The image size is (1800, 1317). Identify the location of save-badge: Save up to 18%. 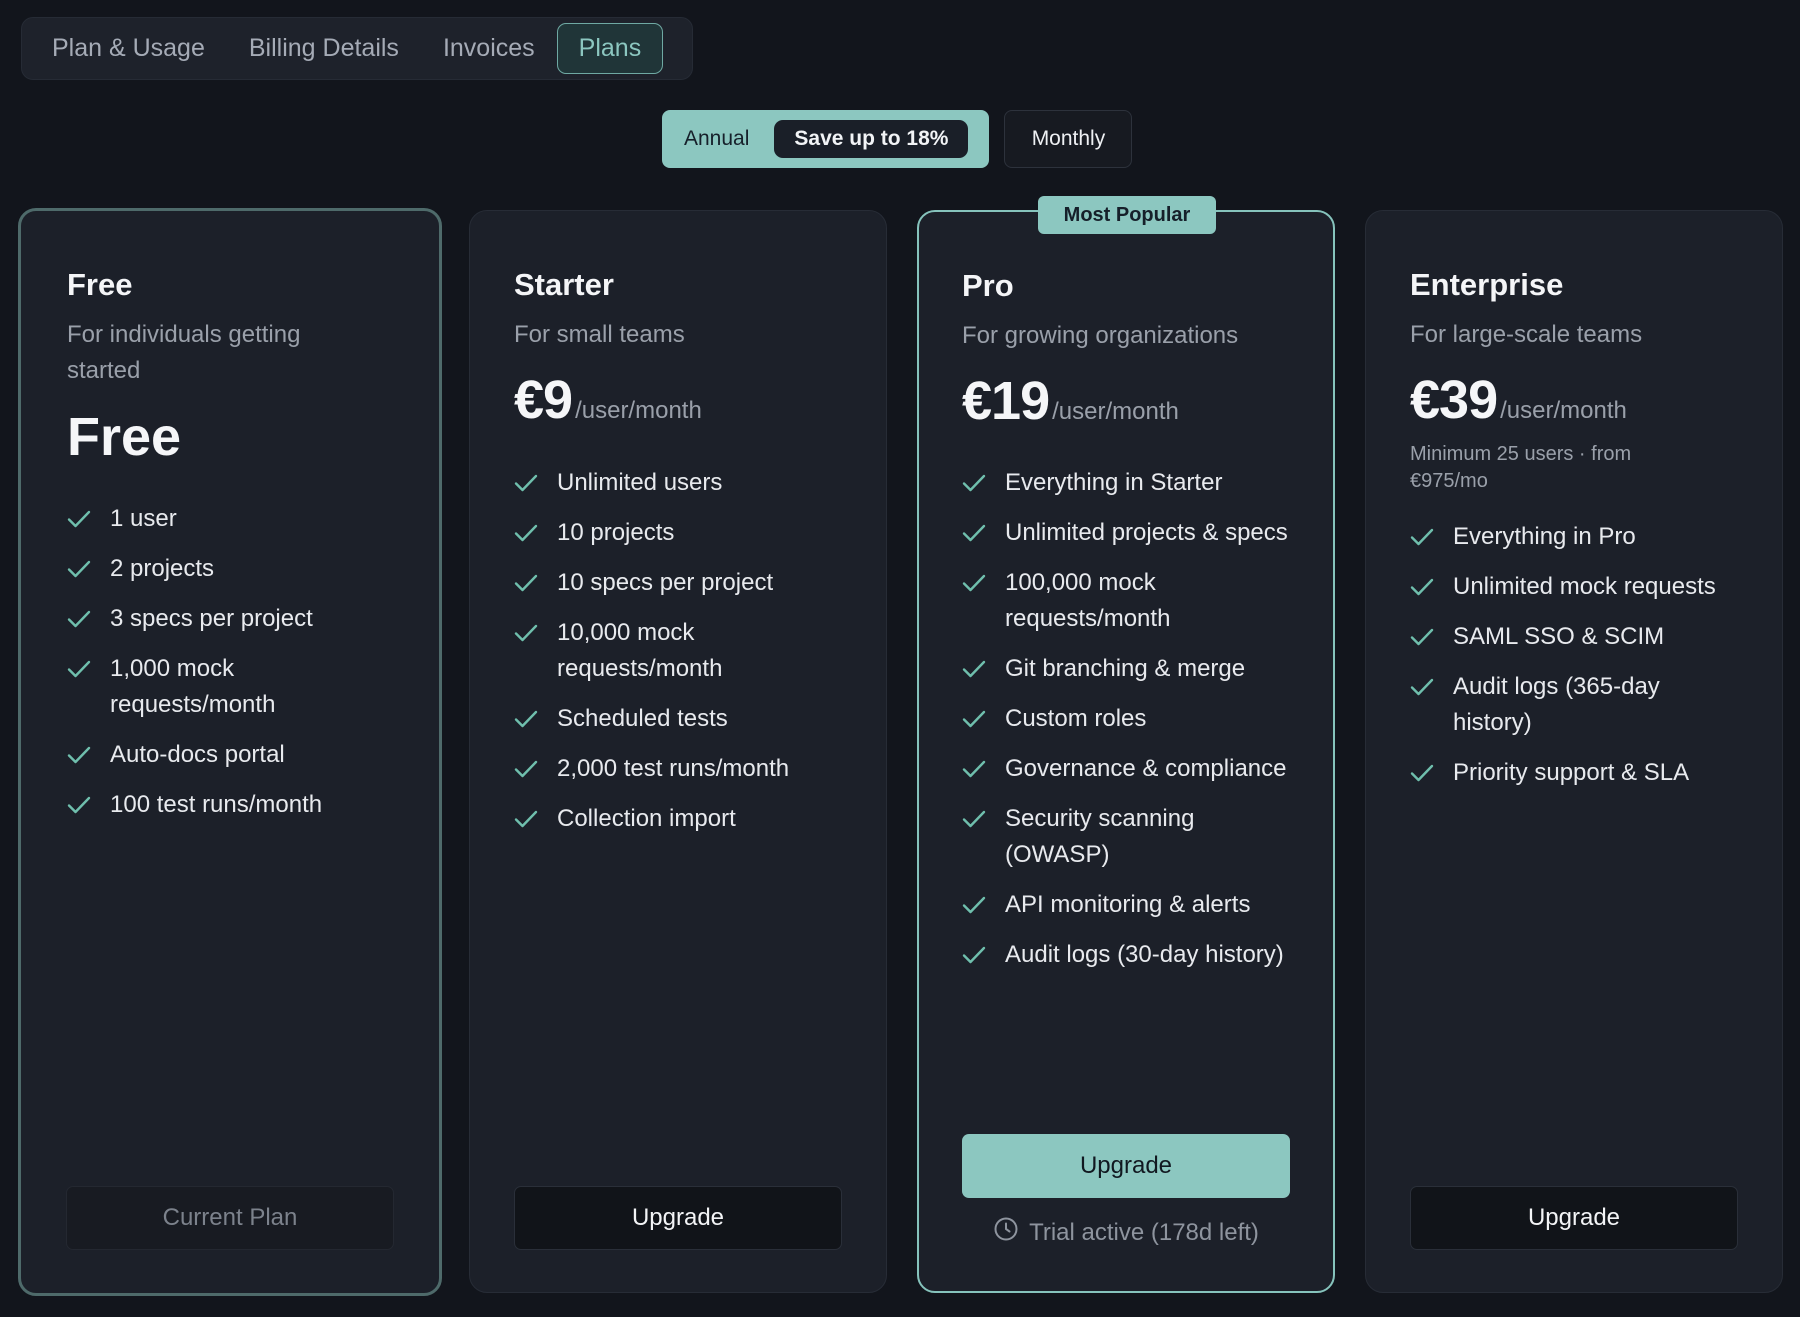
(871, 139).